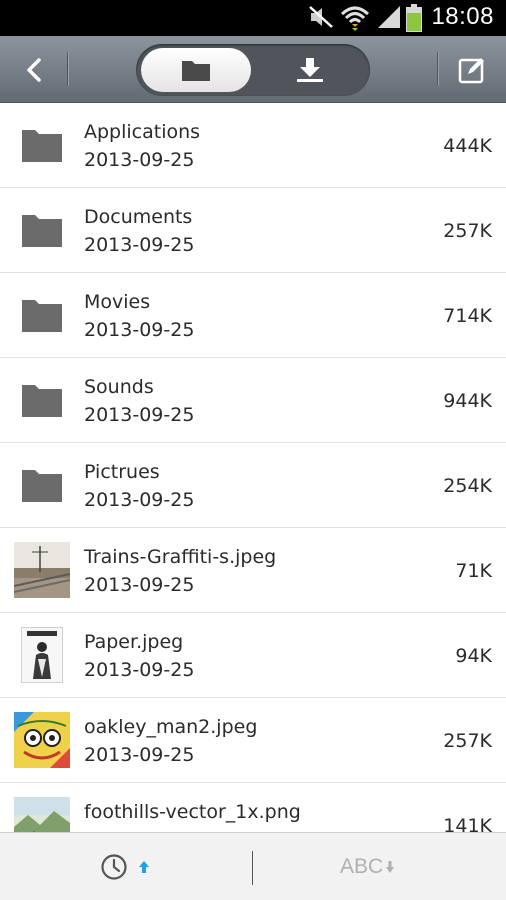 This screenshot has height=900, width=506. Describe the element at coordinates (362, 866) in the screenshot. I see `sort-name-label: ABC` at that location.